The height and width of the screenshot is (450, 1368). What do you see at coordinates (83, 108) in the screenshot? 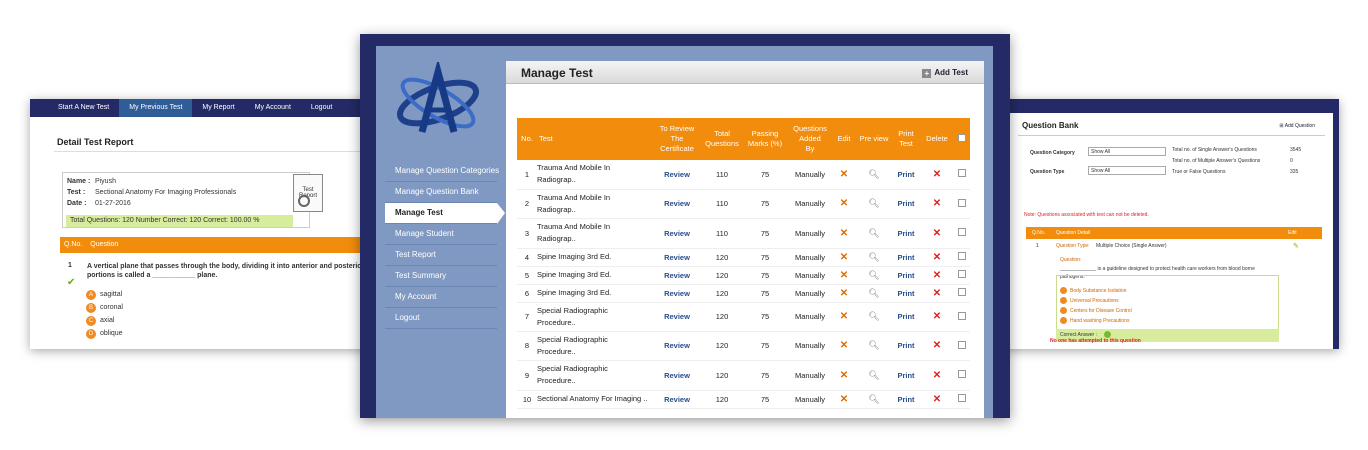
I see `nav-start-new-test: Start A New Test` at bounding box center [83, 108].